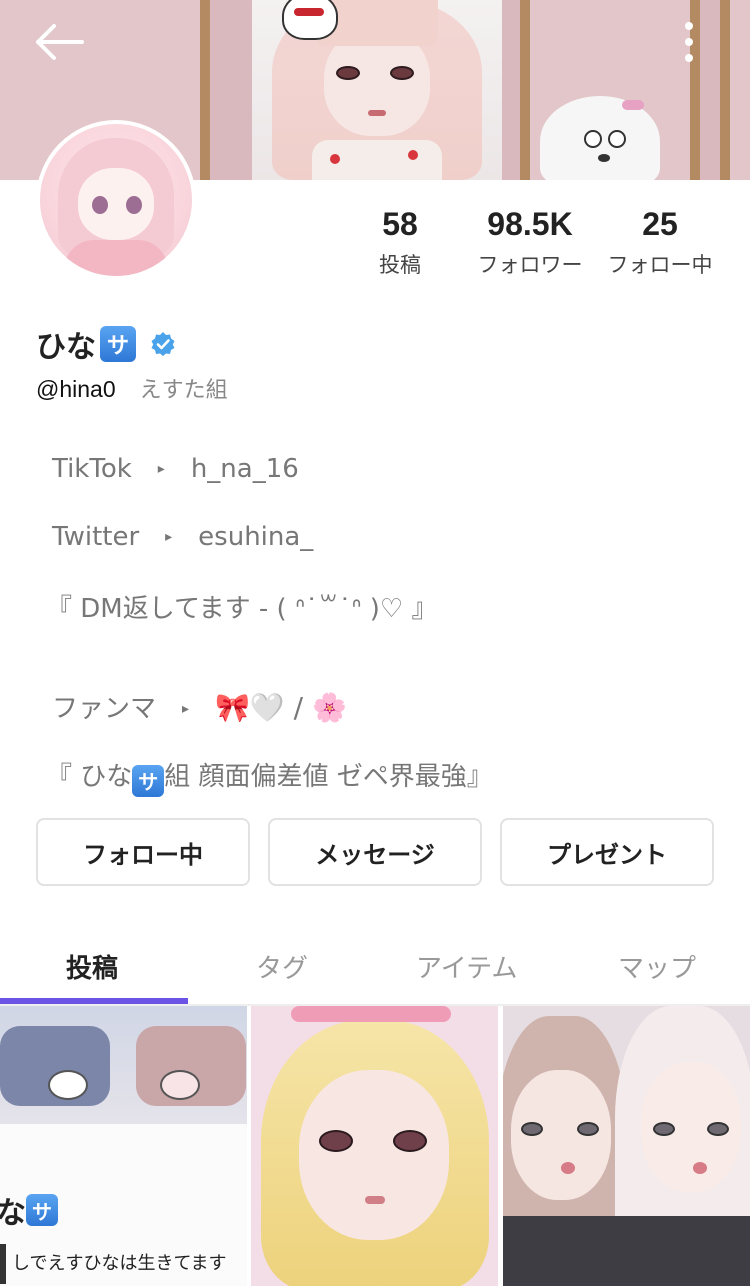 The image size is (750, 1286). I want to click on profile-name: ひな, so click(66, 347).